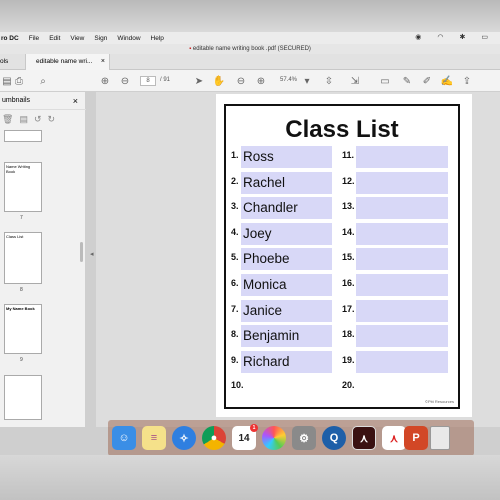 This screenshot has height=500, width=500. Describe the element at coordinates (263, 310) in the screenshot. I see `student-name: Janice` at that location.